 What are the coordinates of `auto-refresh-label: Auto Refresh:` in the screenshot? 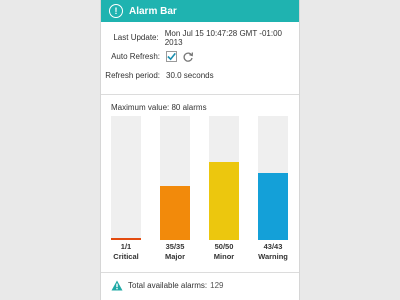 It's located at (135, 56).